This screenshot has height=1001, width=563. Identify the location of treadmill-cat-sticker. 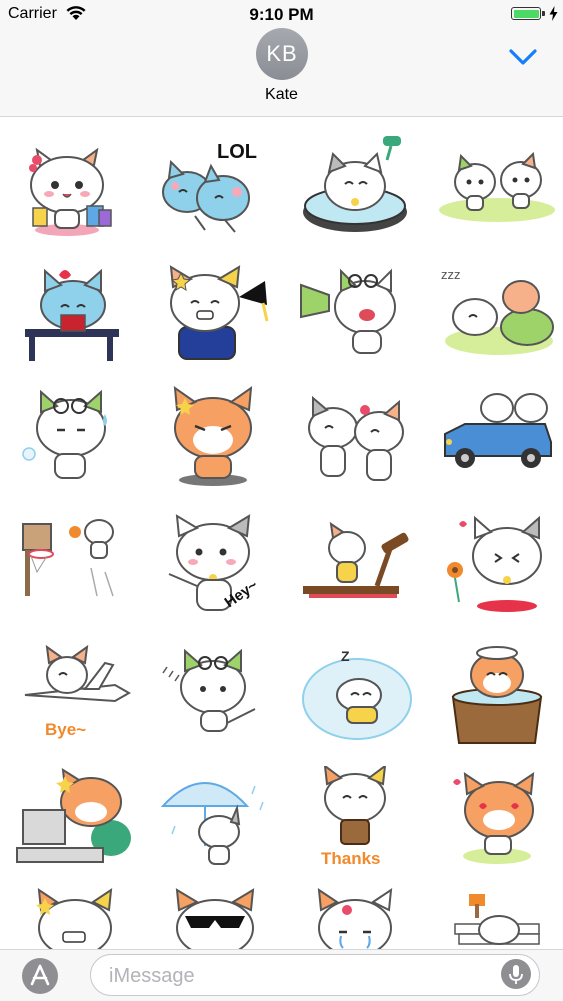
(355, 569).